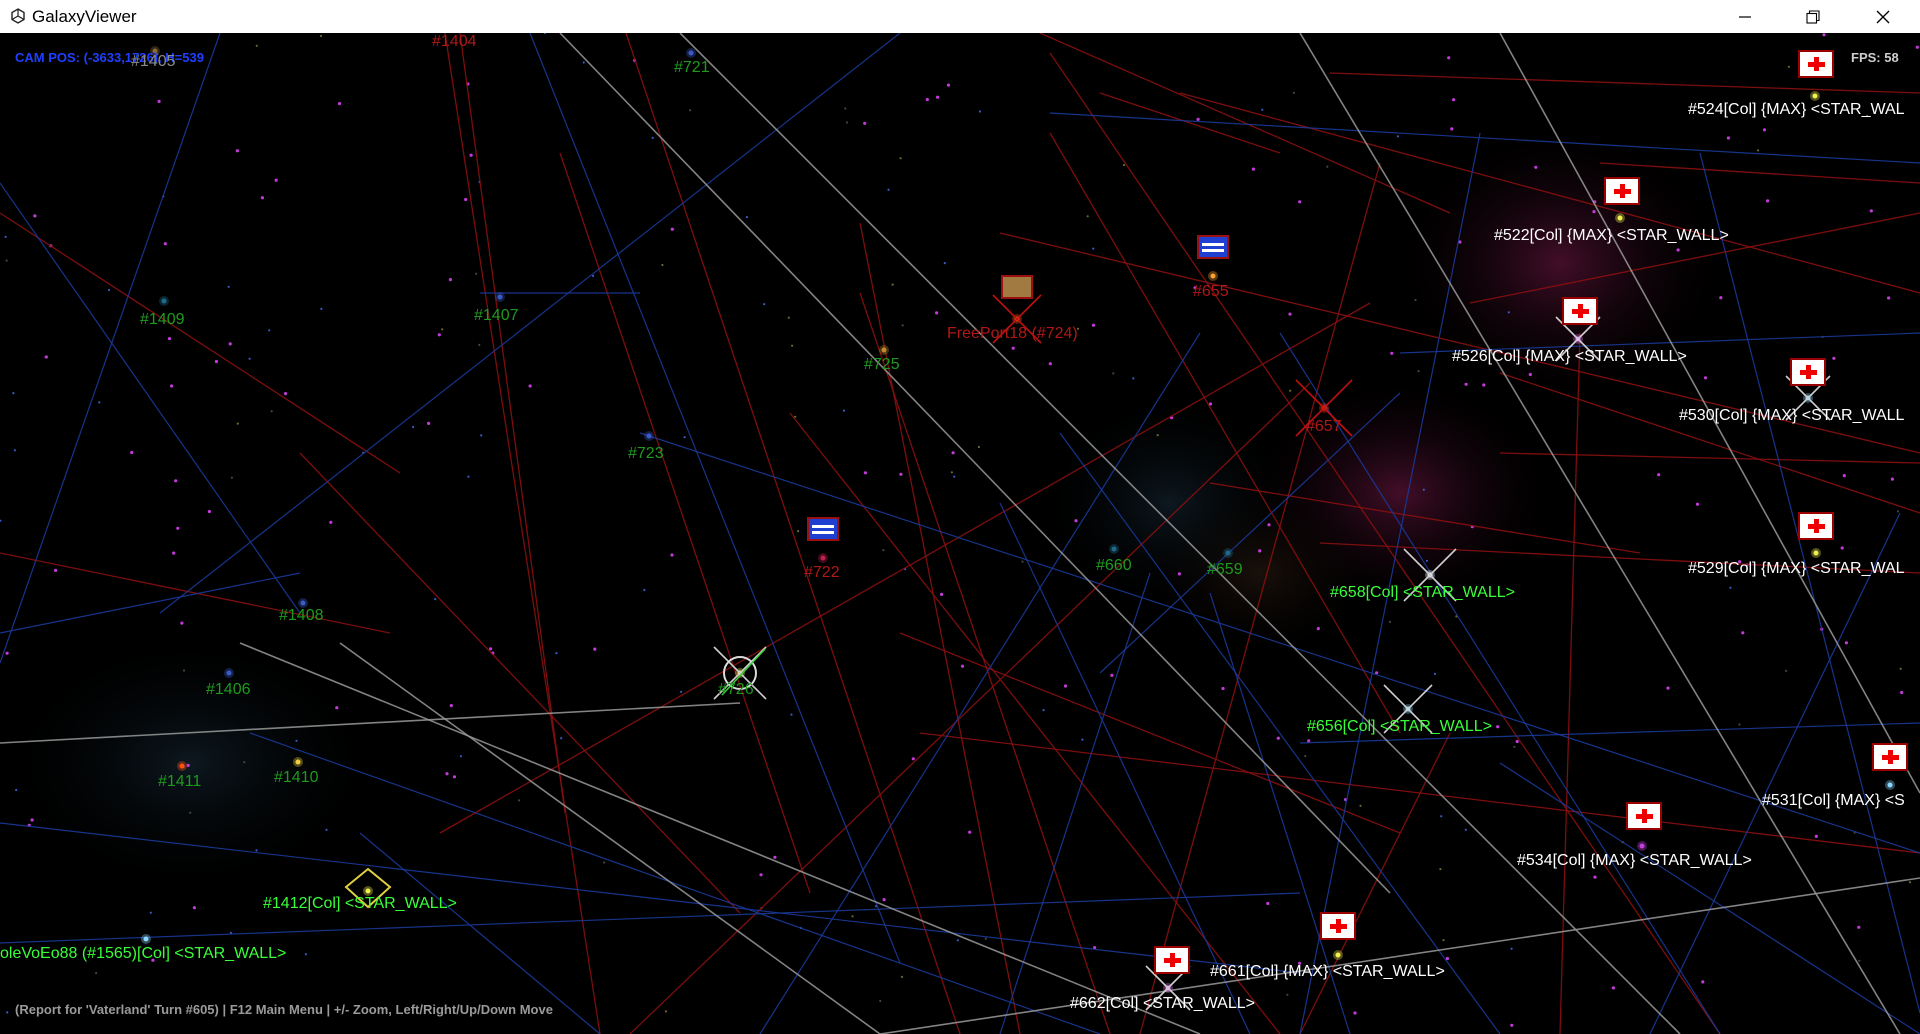  I want to click on system-label-656: #656[Col] <STAR_WALL>, so click(1399, 727).